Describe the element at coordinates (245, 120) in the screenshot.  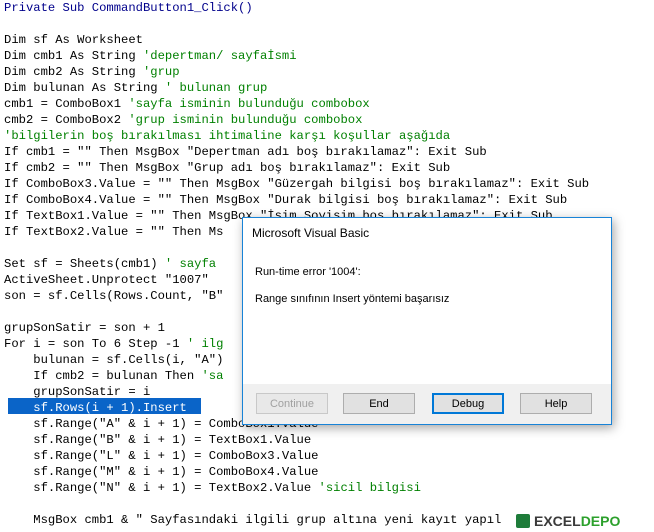
I see `code-comment: 'grup isminin bulunduğu combobox` at that location.